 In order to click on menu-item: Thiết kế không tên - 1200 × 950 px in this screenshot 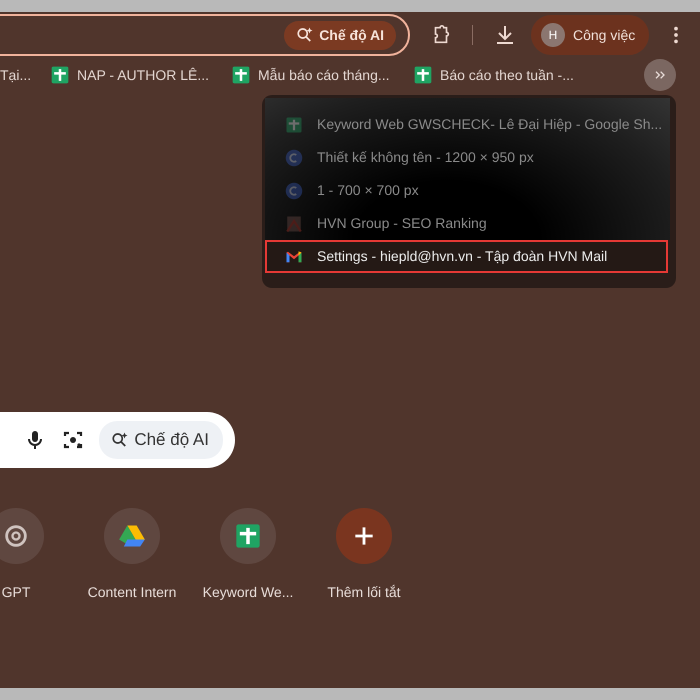, I will do `click(466, 157)`.